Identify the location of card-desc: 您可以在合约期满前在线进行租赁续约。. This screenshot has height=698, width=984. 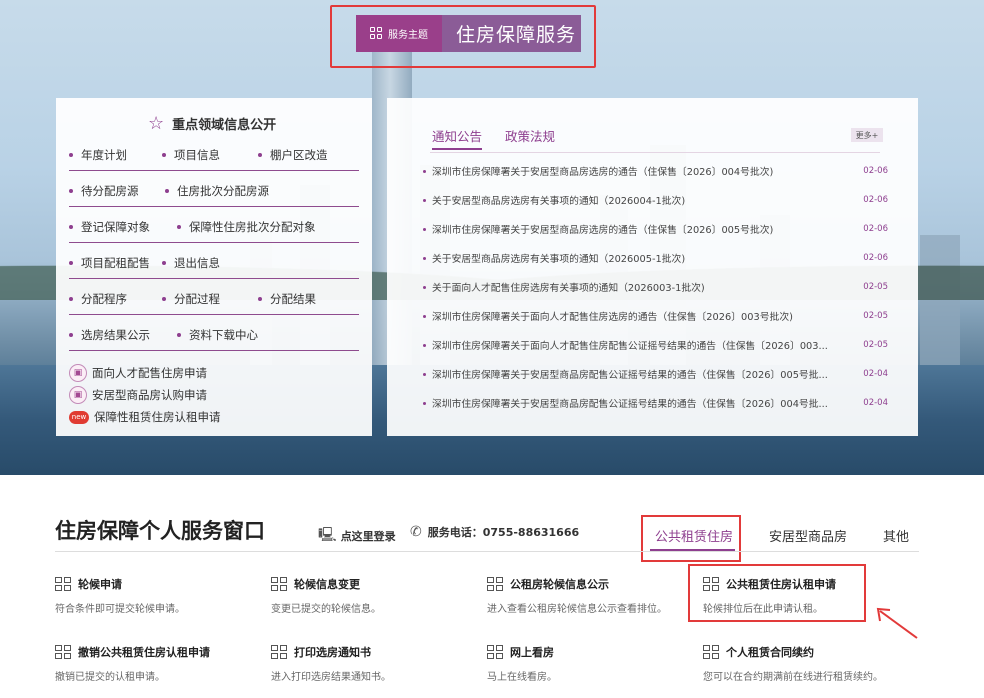
(793, 677).